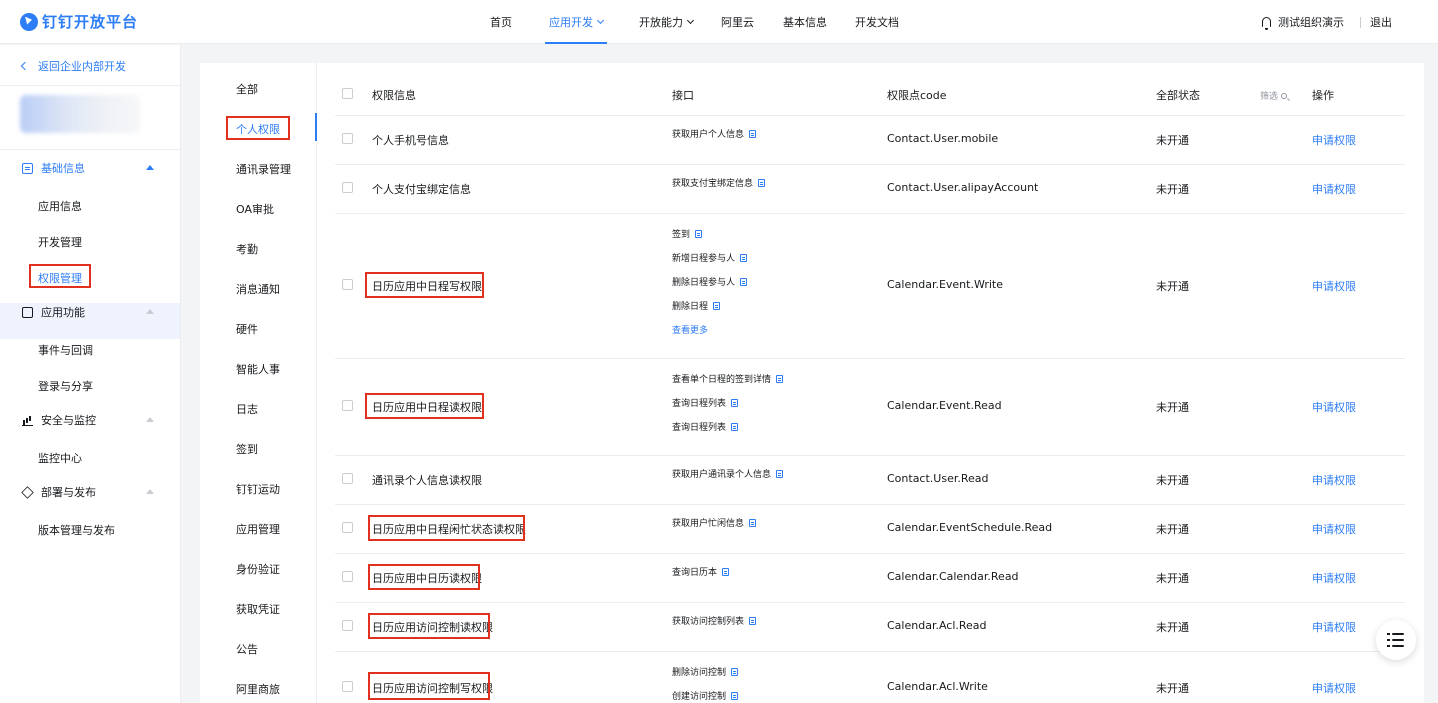 The height and width of the screenshot is (703, 1438). Describe the element at coordinates (247, 449) in the screenshot. I see `category-checkin: 签到` at that location.